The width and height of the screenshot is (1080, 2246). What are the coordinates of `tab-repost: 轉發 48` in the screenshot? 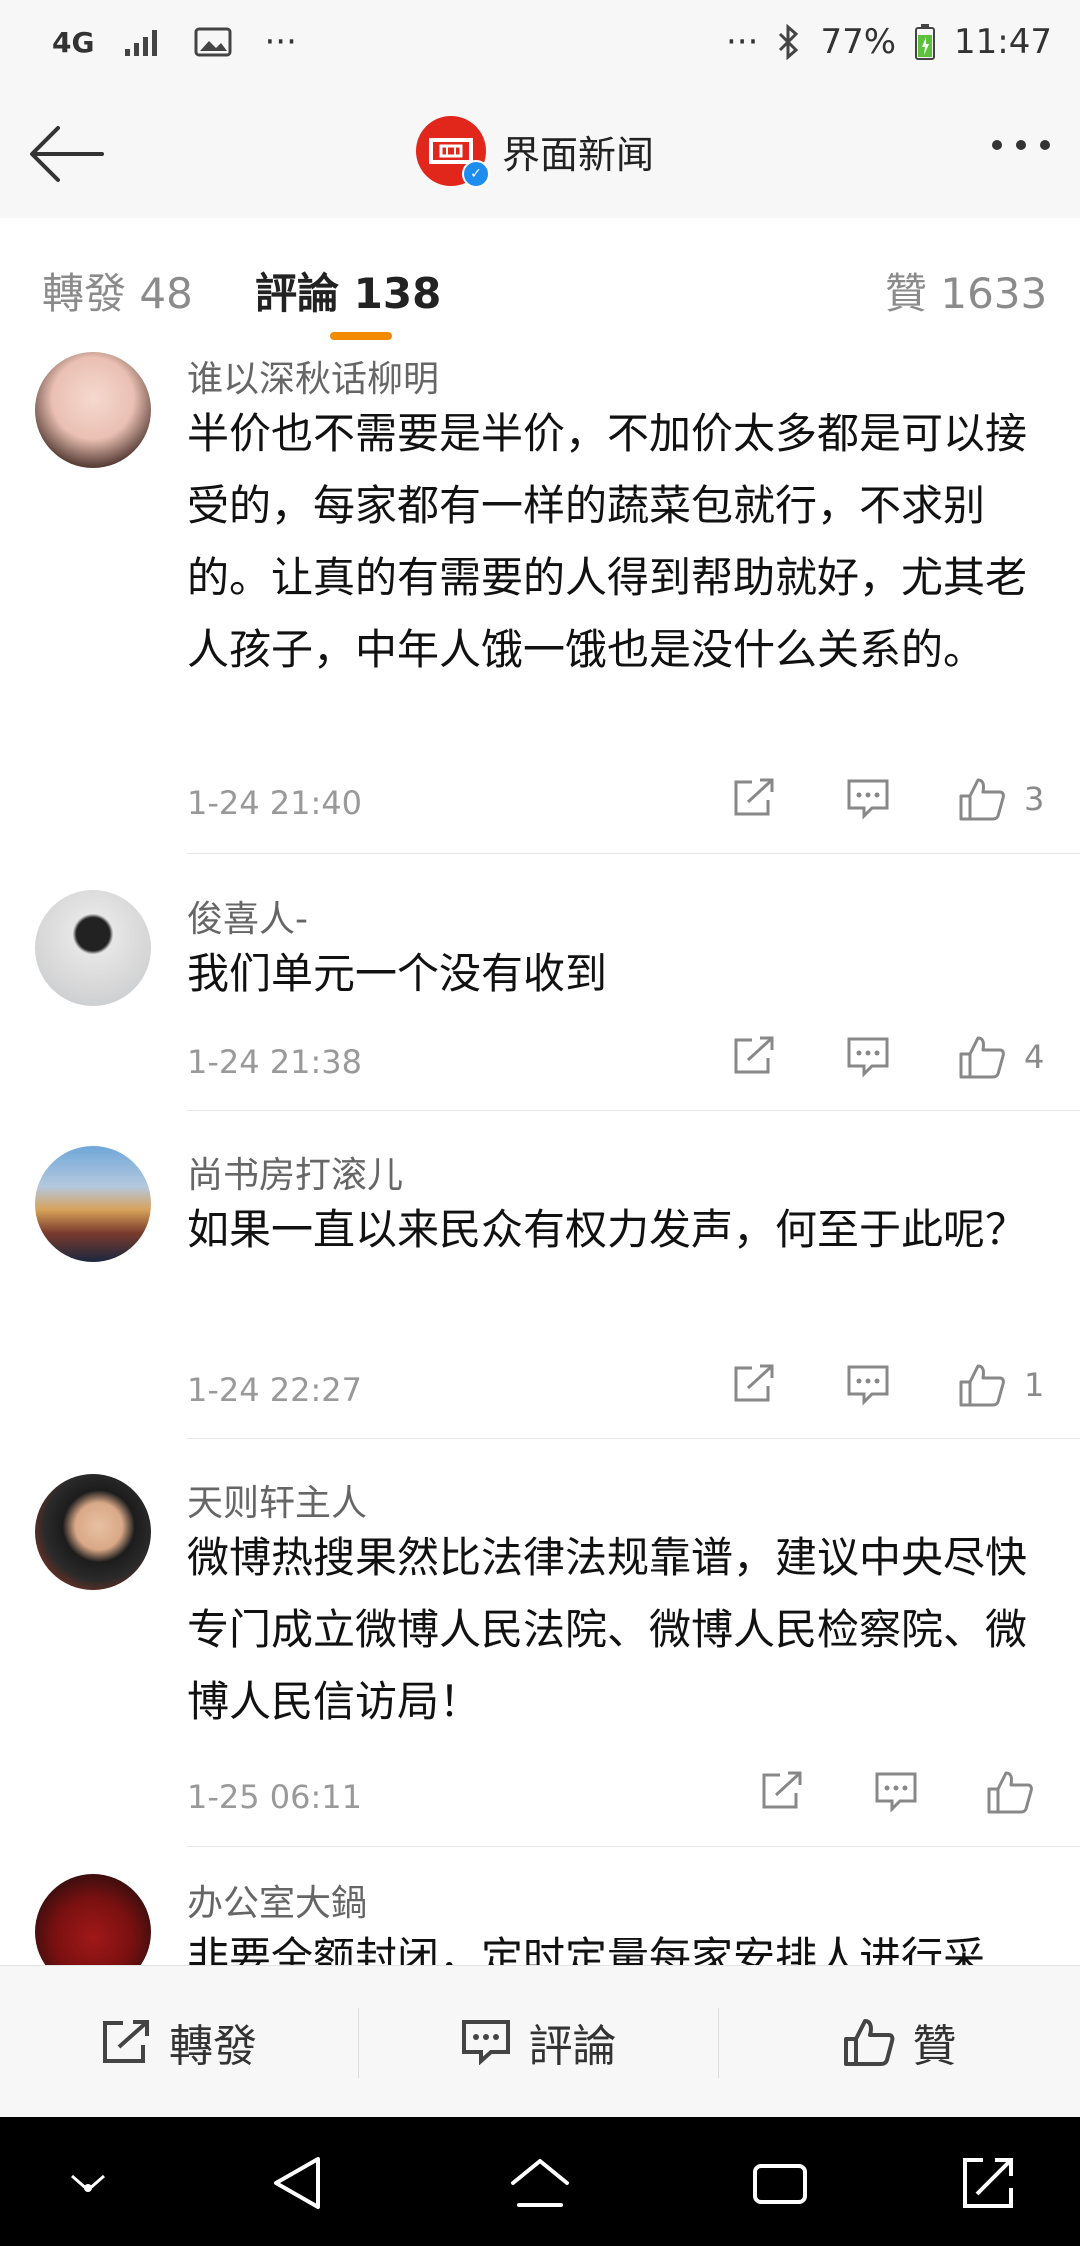 It's located at (117, 290).